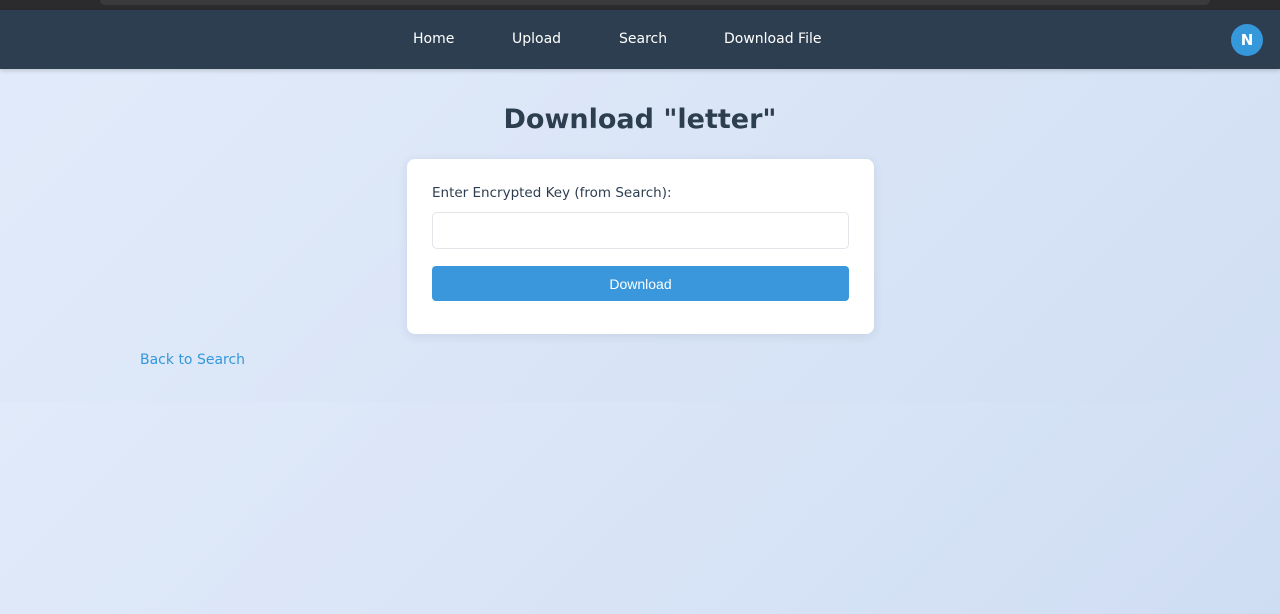 The width and height of the screenshot is (1280, 614). Describe the element at coordinates (772, 39) in the screenshot. I see `nav-link-download-file: Download File` at that location.